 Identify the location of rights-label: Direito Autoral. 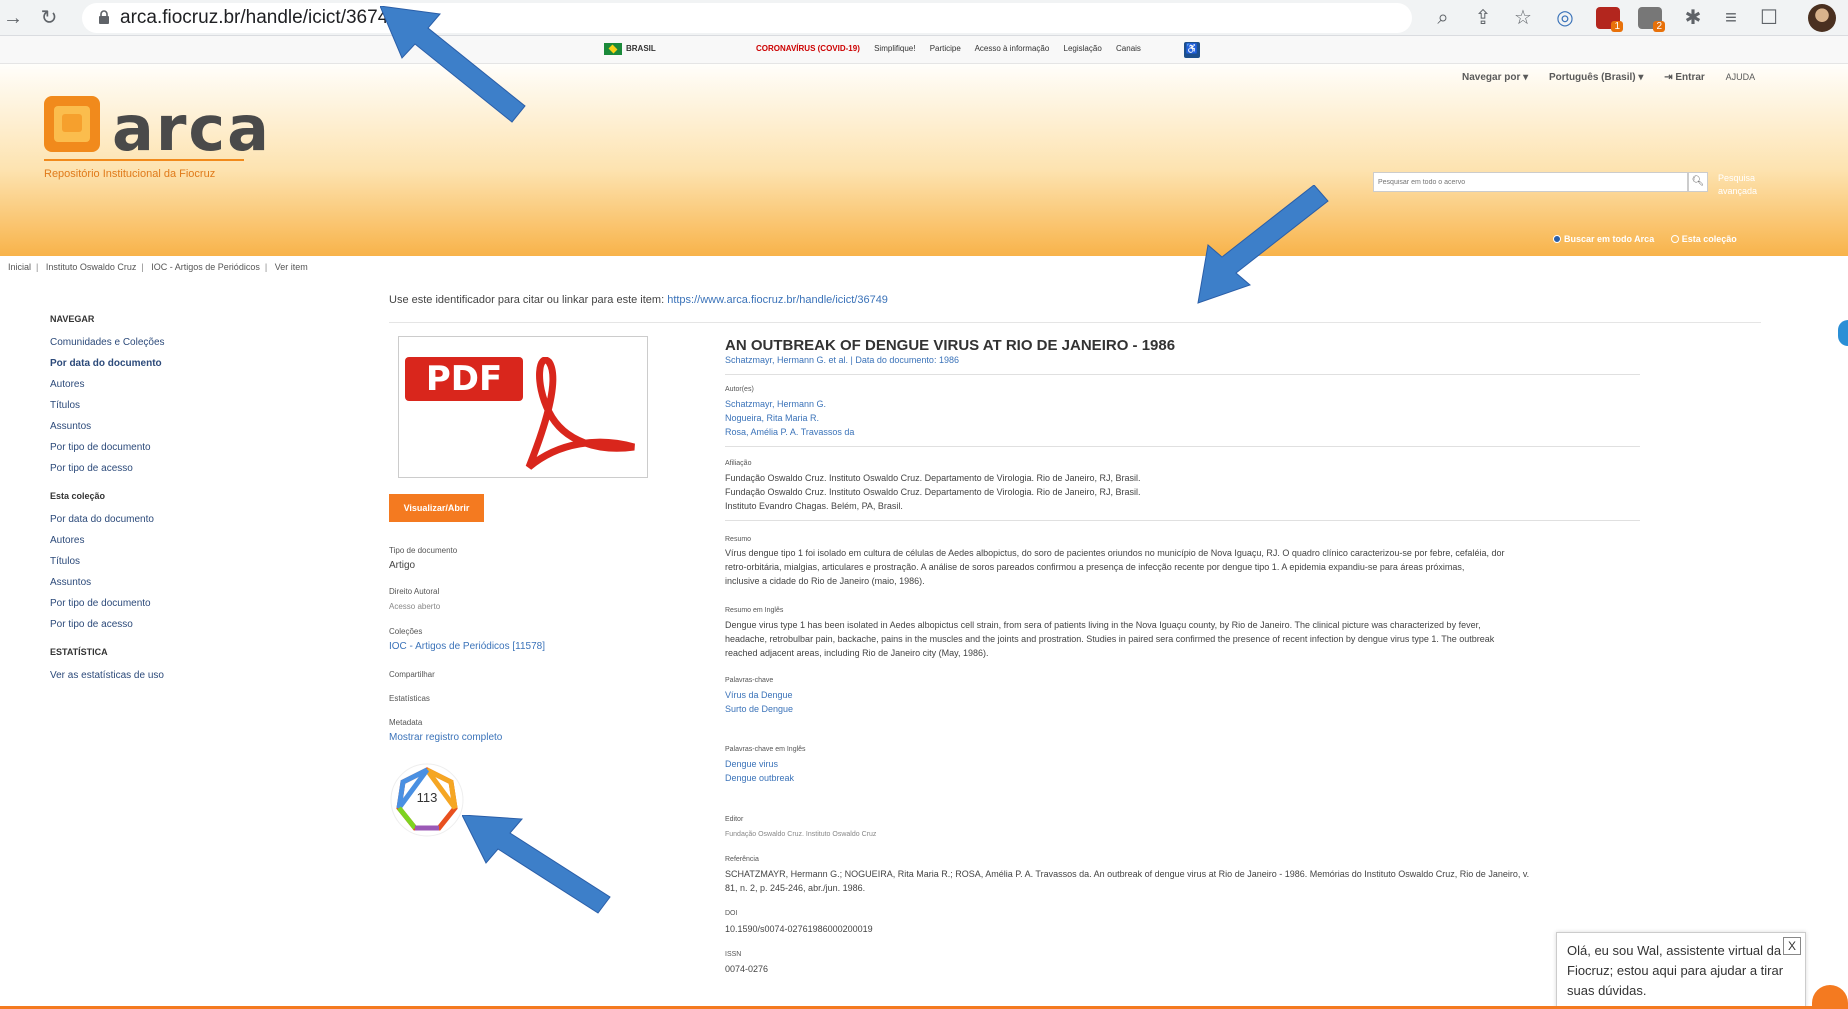
(414, 591).